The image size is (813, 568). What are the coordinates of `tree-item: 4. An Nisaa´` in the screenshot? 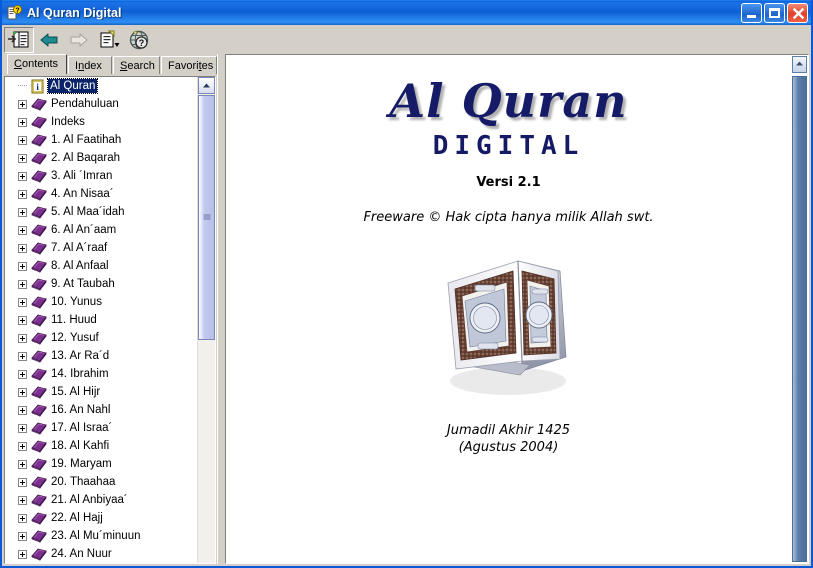 It's located at (101, 194).